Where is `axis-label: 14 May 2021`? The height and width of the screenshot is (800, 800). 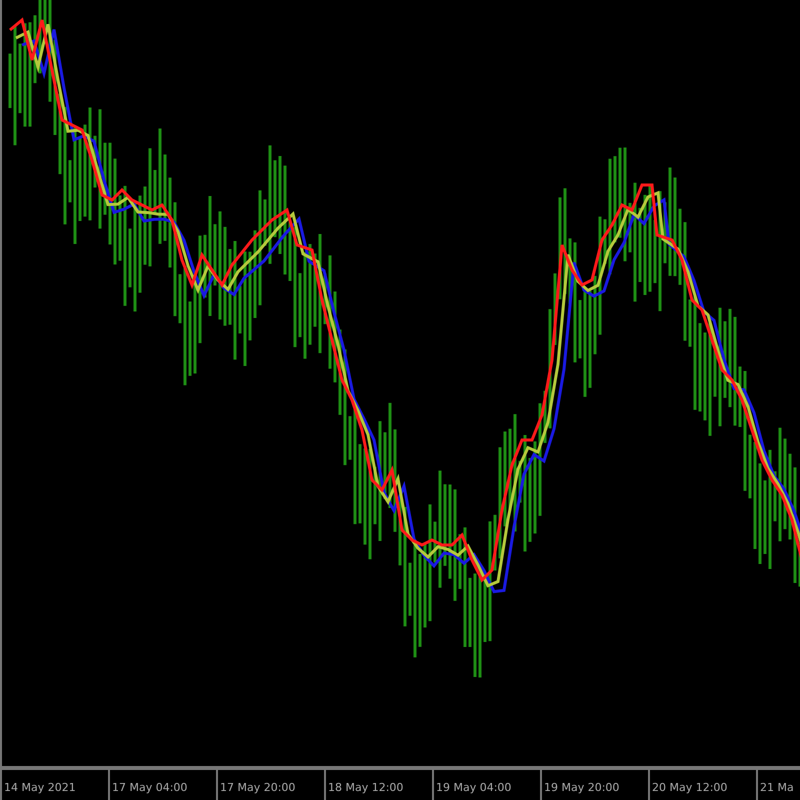 axis-label: 14 May 2021 is located at coordinates (40, 787).